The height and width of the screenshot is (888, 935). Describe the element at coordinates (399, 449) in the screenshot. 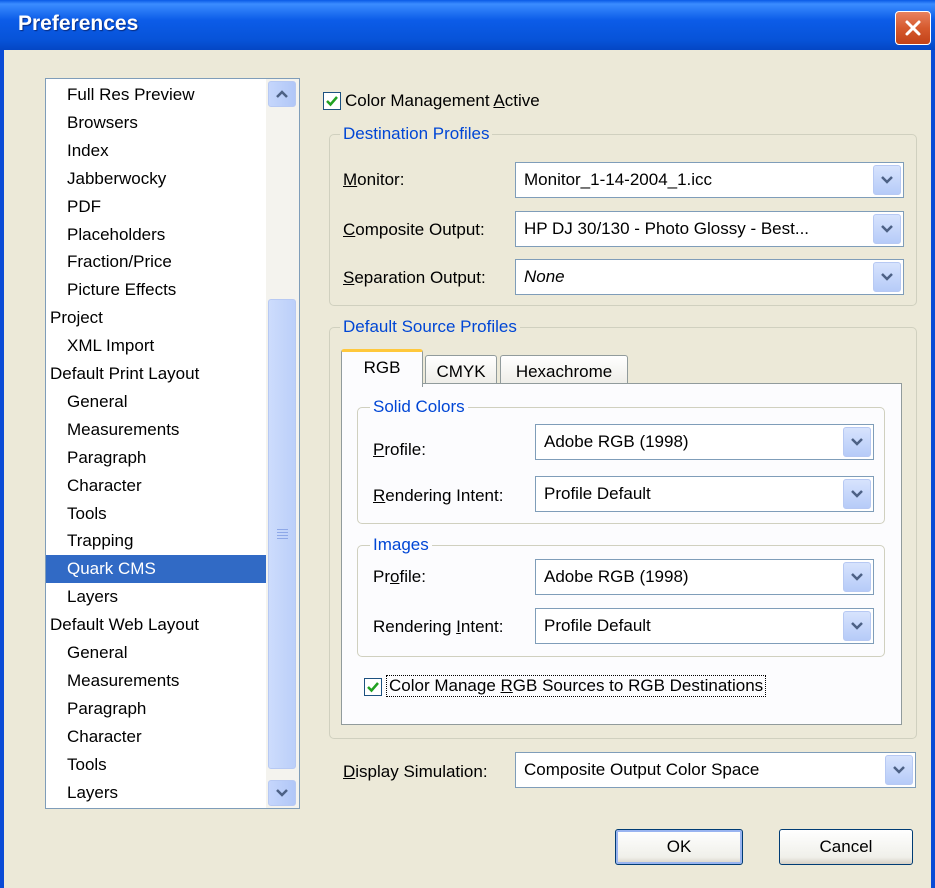

I see `solid-profile-label: Profile:` at that location.